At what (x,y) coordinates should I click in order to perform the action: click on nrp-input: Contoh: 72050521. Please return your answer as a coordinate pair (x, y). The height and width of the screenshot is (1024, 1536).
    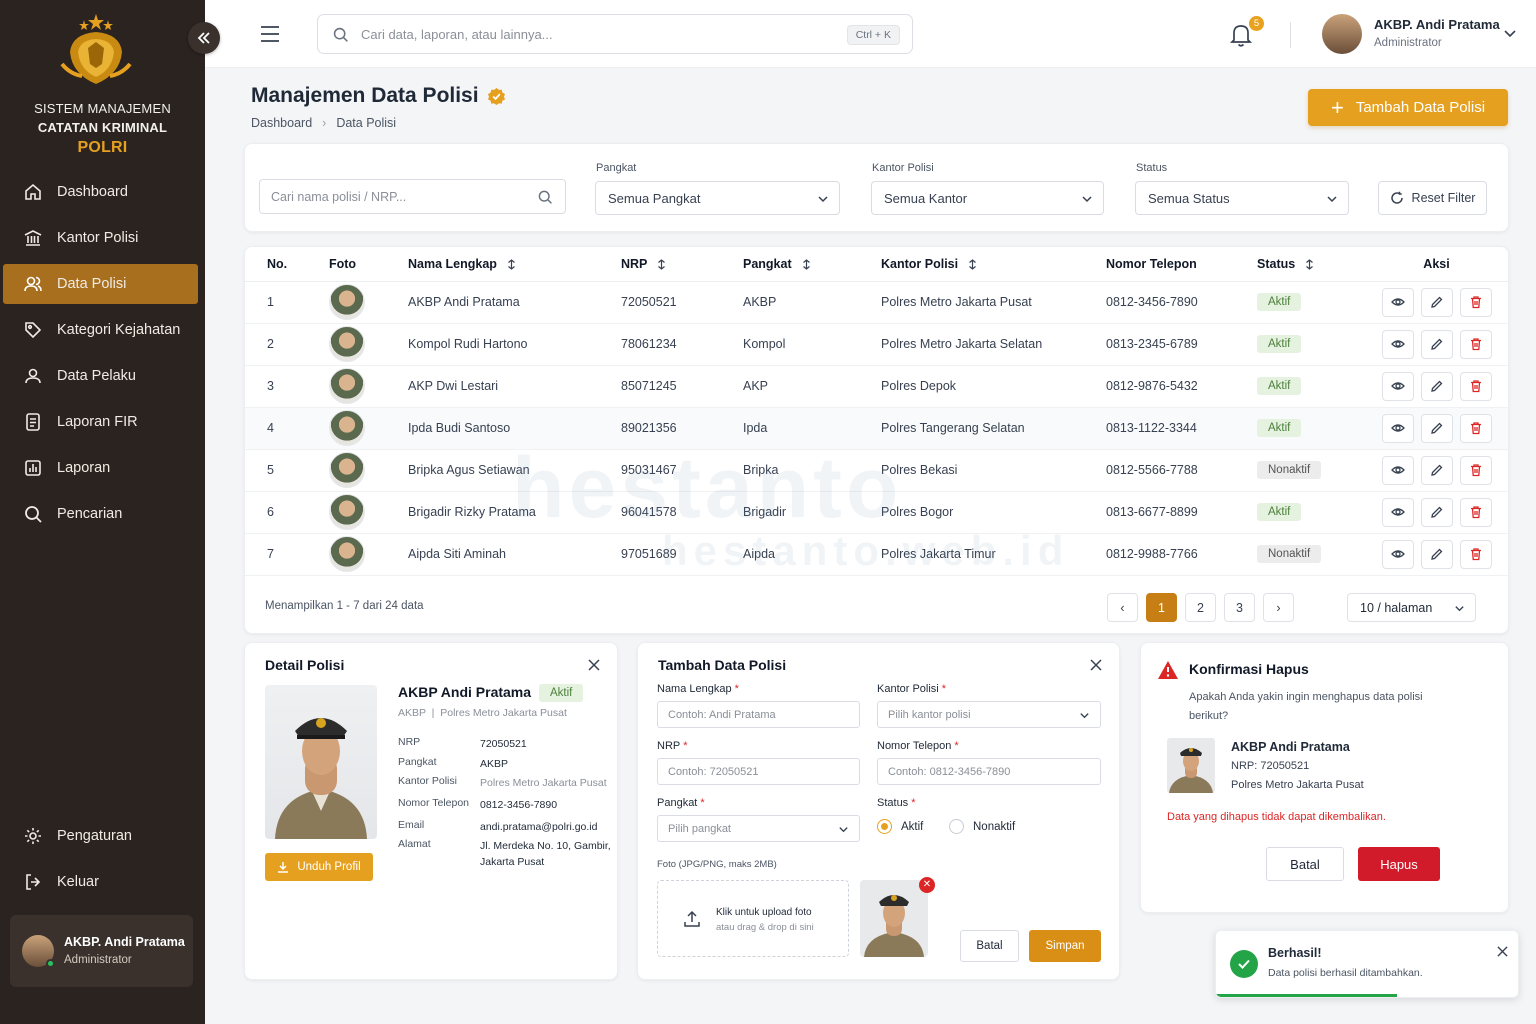
    Looking at the image, I should click on (758, 771).